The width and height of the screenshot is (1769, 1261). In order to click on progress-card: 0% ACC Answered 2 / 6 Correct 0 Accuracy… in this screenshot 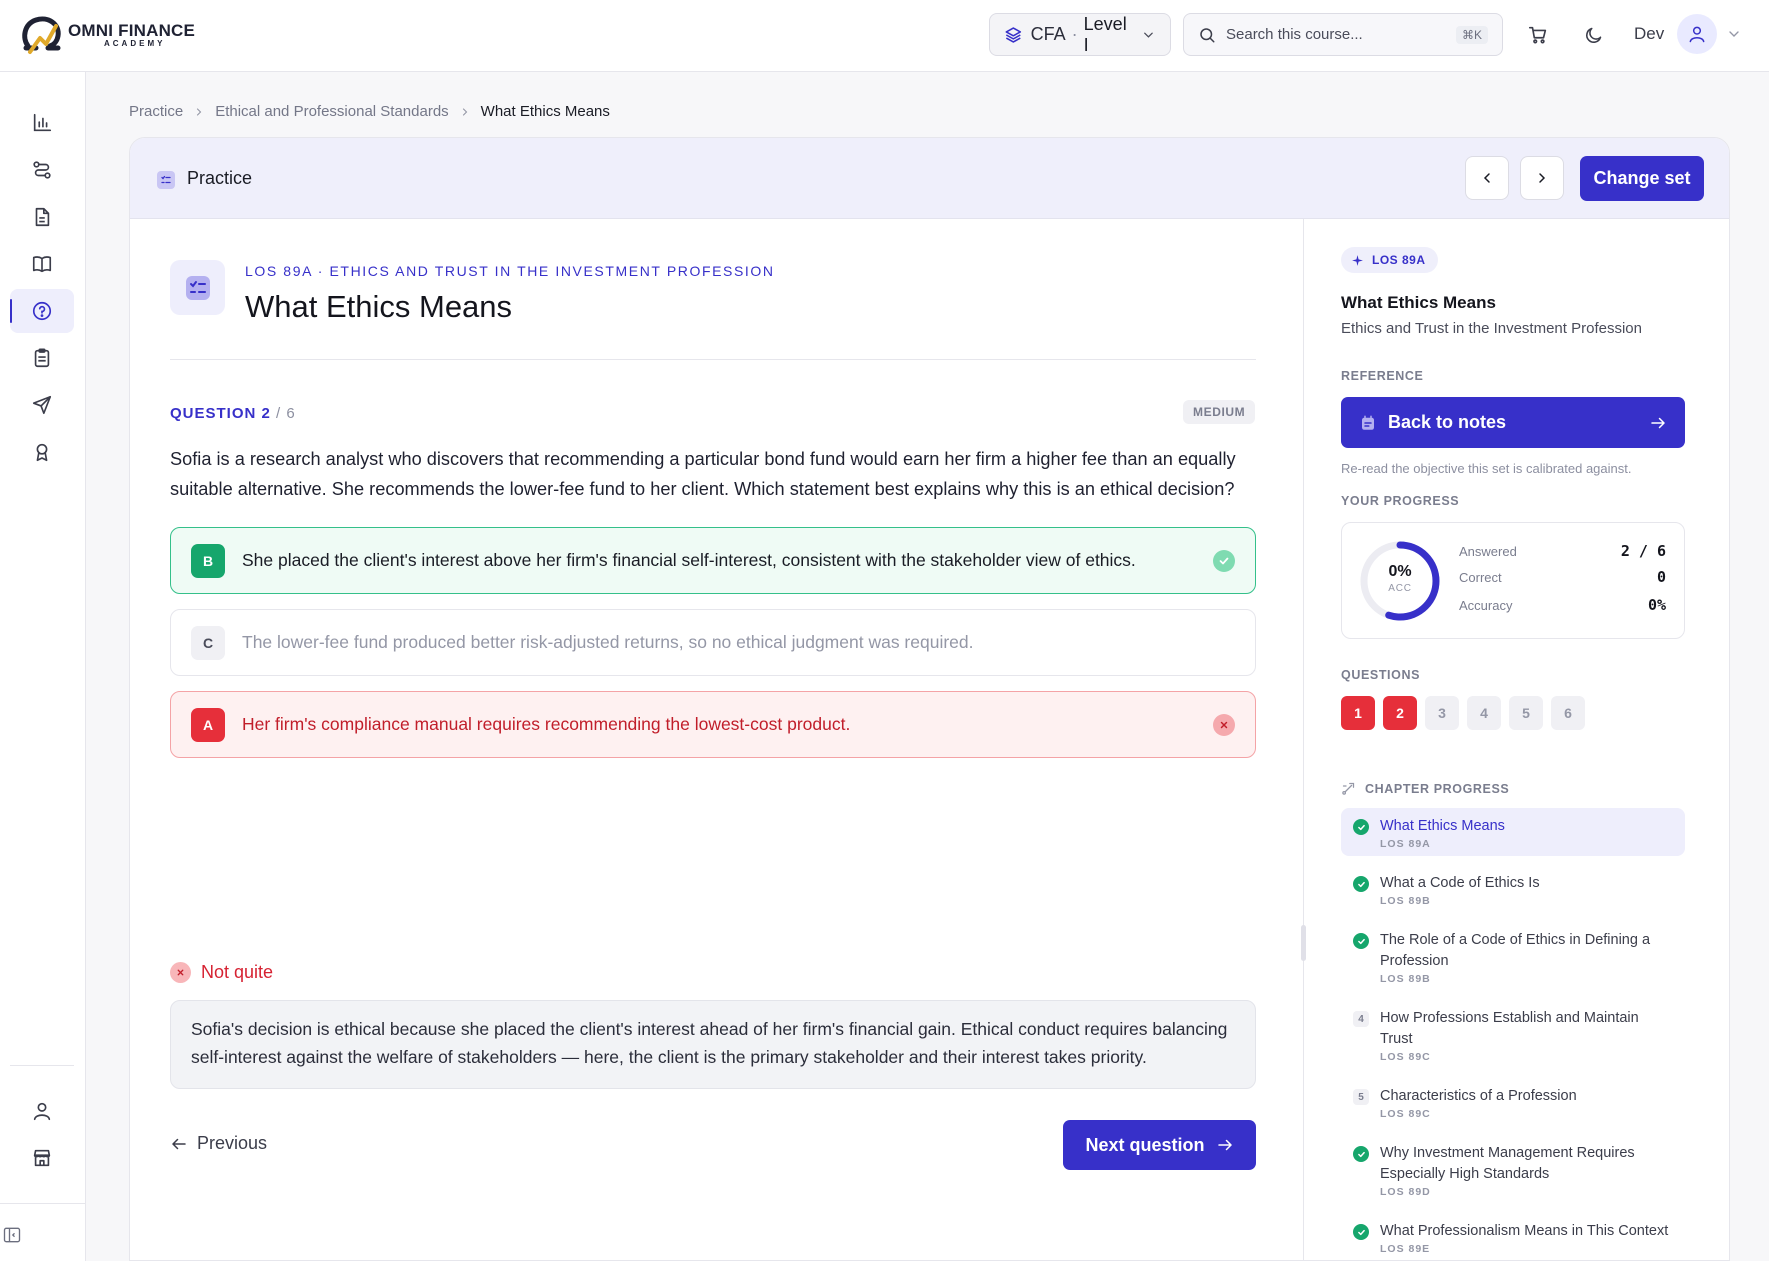, I will do `click(1513, 580)`.